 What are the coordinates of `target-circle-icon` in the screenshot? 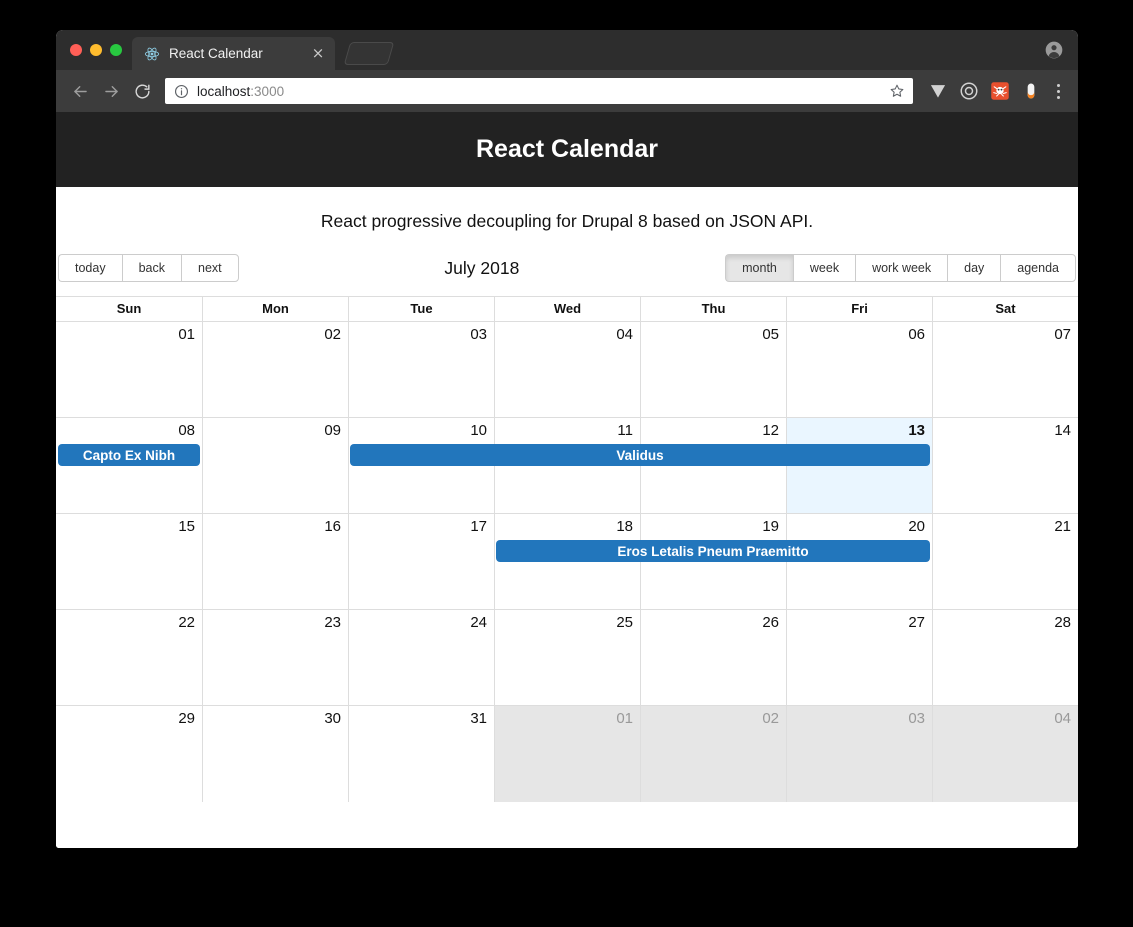 It's located at (969, 91).